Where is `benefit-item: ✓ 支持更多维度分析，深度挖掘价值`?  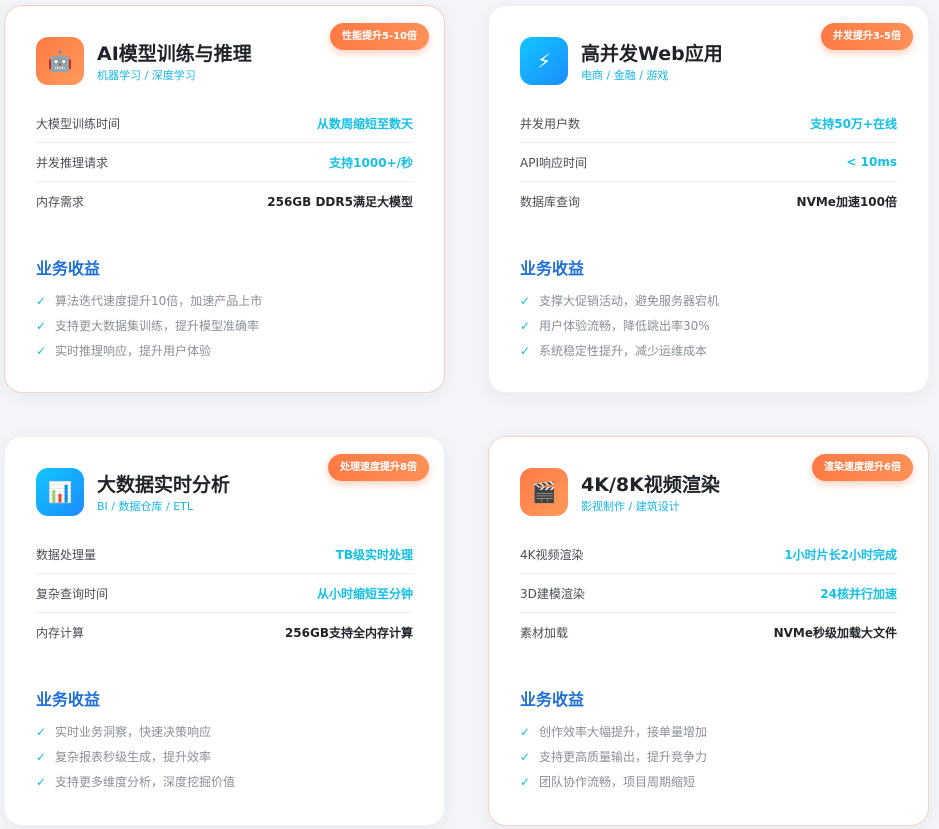
benefit-item: ✓ 支持更多维度分析，深度挖掘价值 is located at coordinates (135, 781).